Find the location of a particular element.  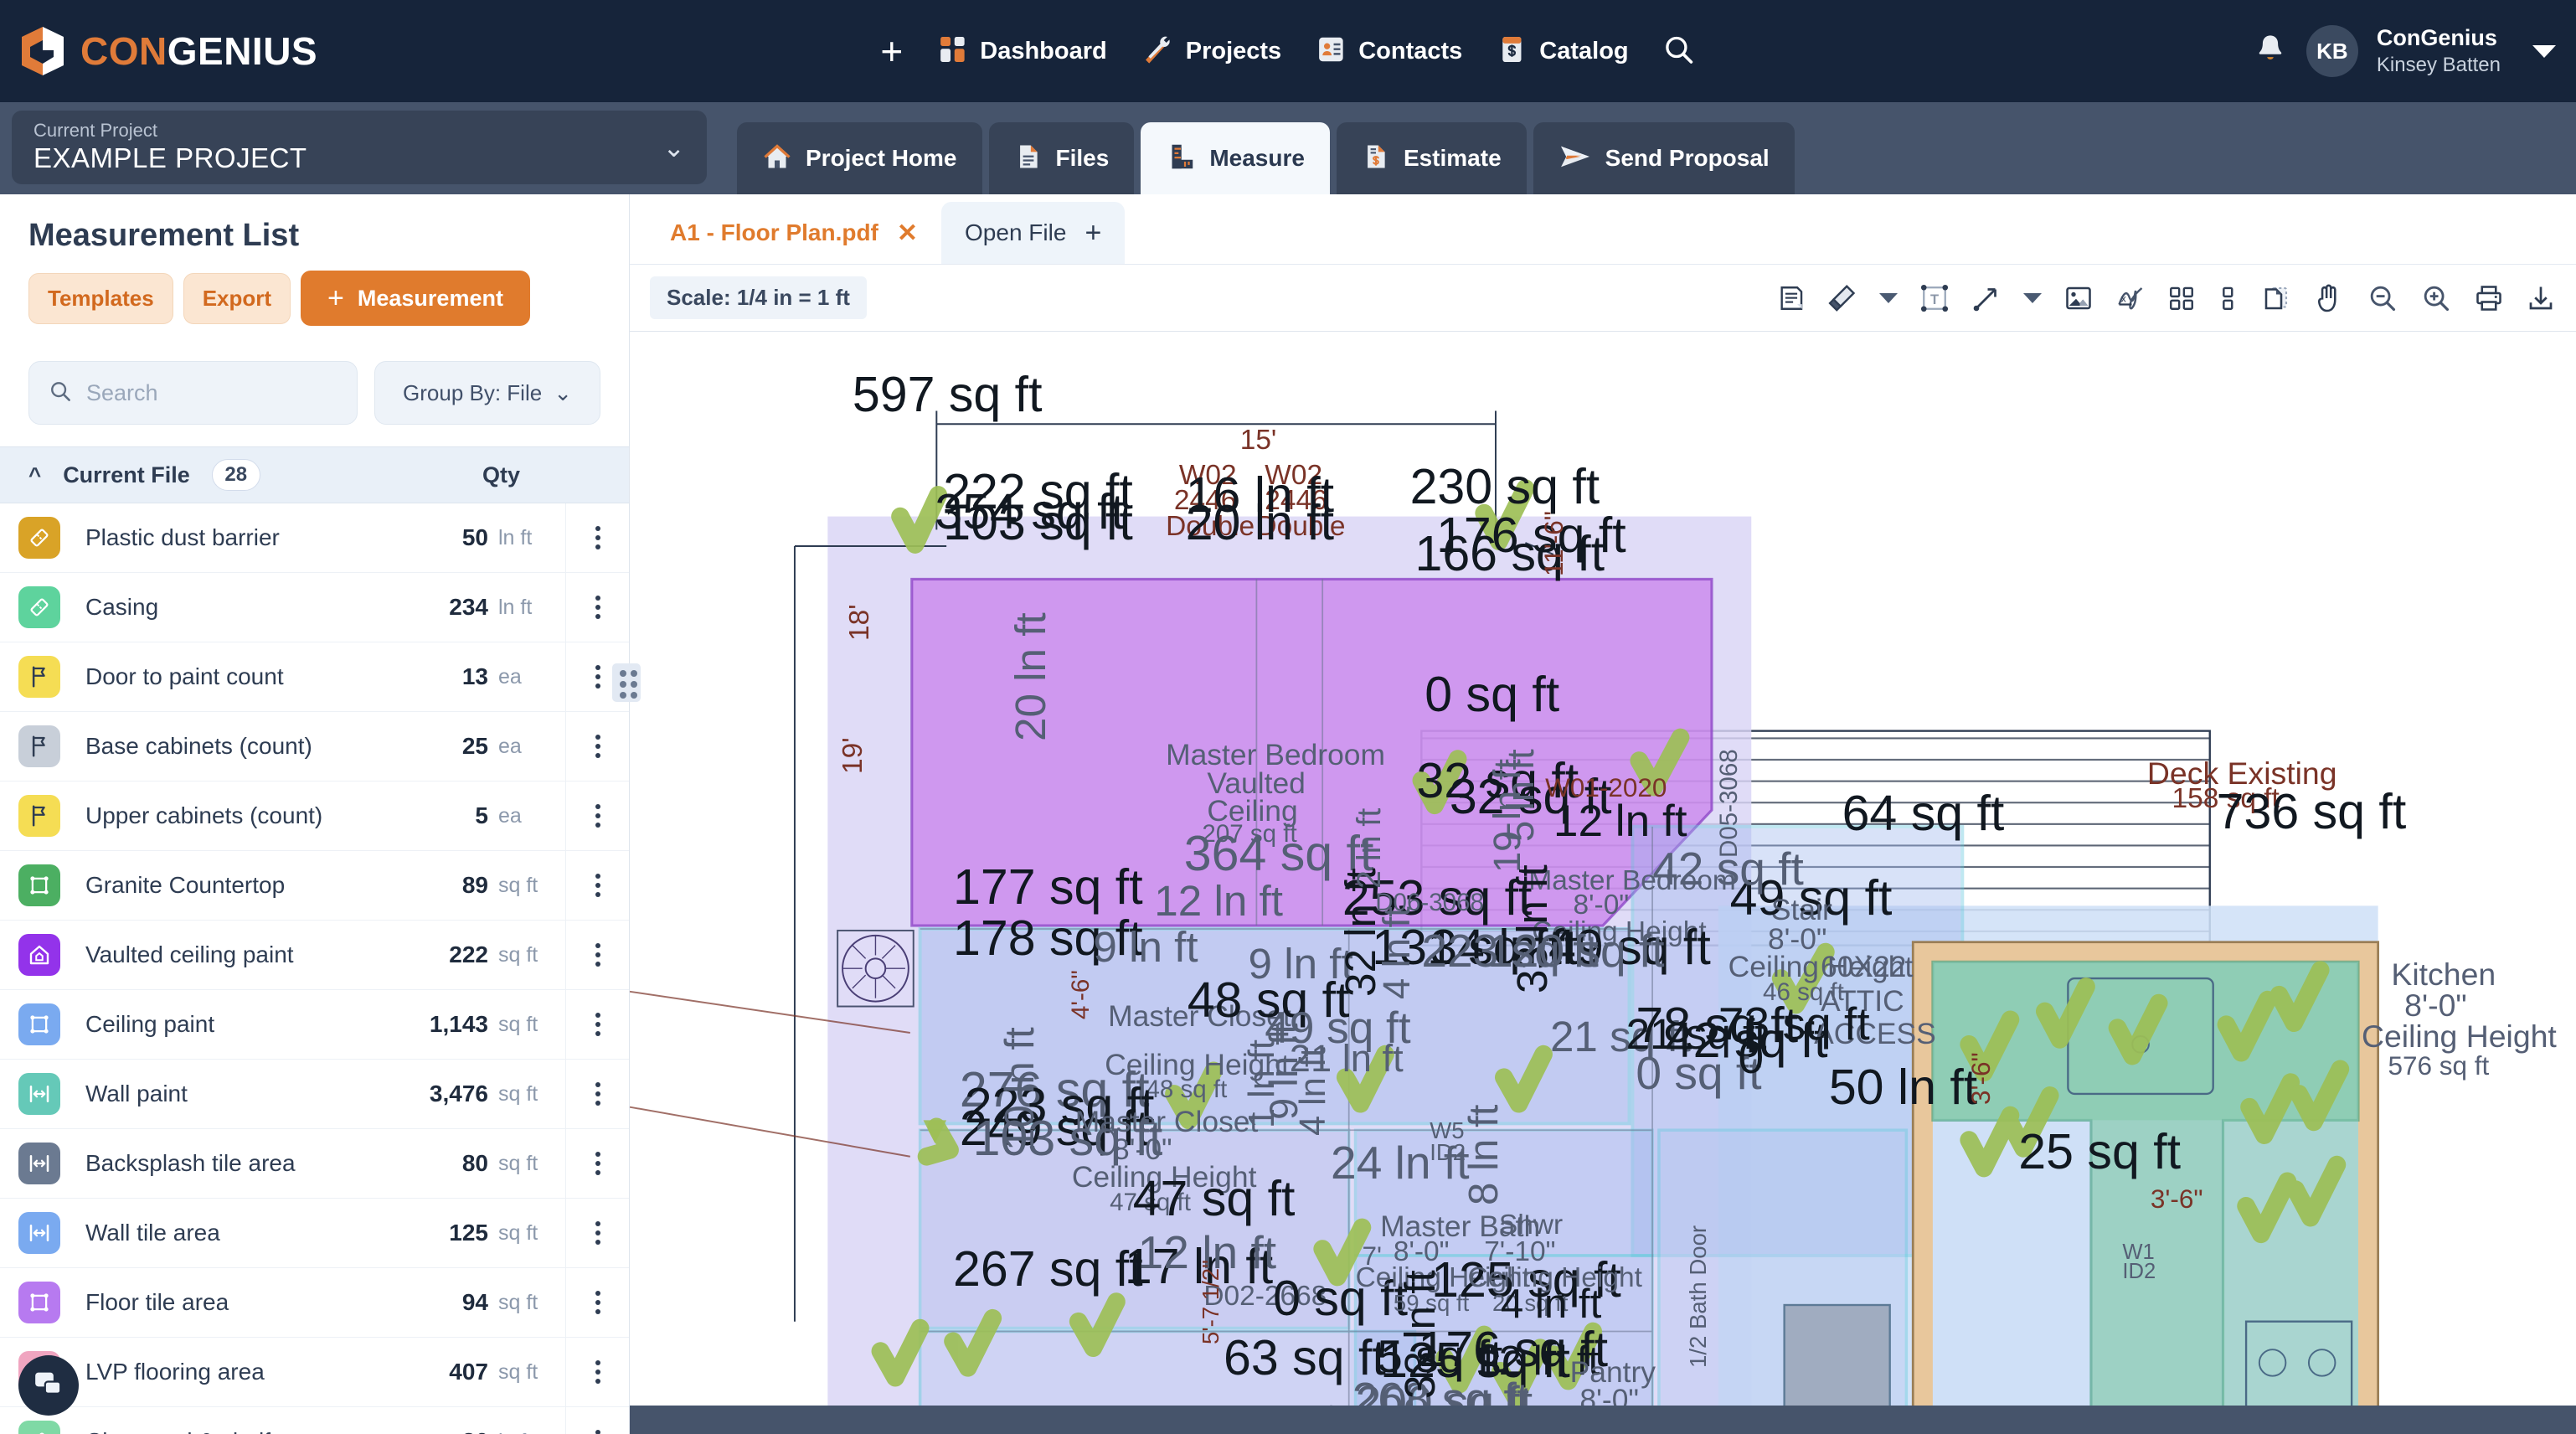

measurement-row: Base cabinets (count) 25 ea is located at coordinates (314, 746).